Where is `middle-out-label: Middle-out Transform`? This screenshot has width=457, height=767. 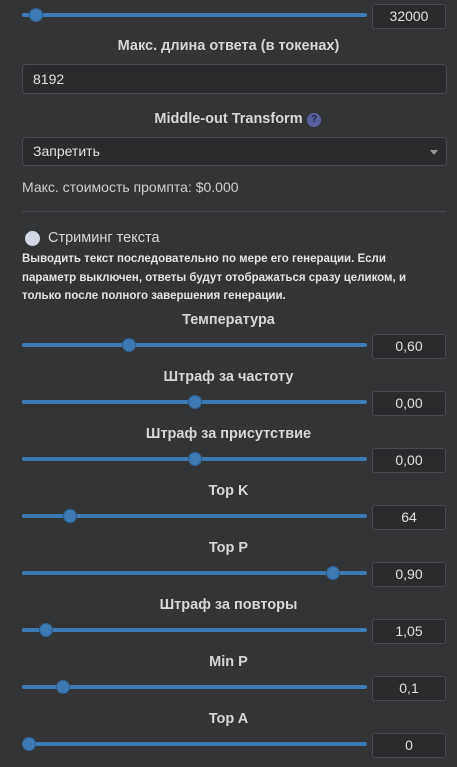
middle-out-label: Middle-out Transform is located at coordinates (228, 119).